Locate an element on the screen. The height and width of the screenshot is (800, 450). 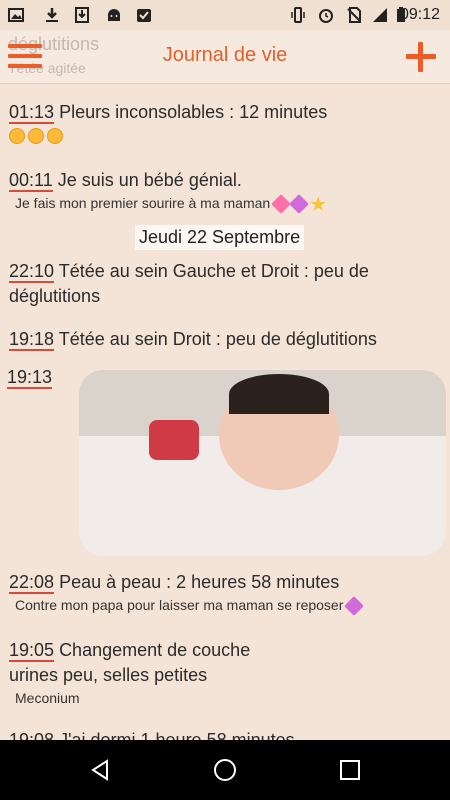
journal-entry: 19:08 J'ai dormi 1 heure 58 minutes is located at coordinates (152, 734).